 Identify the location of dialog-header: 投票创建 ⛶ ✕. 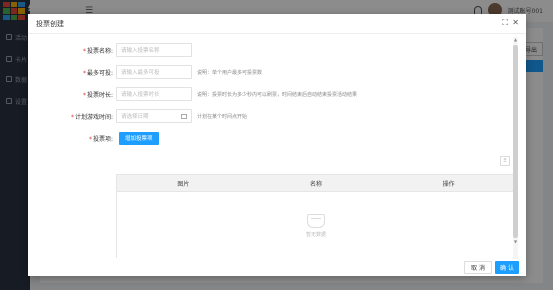
(277, 24).